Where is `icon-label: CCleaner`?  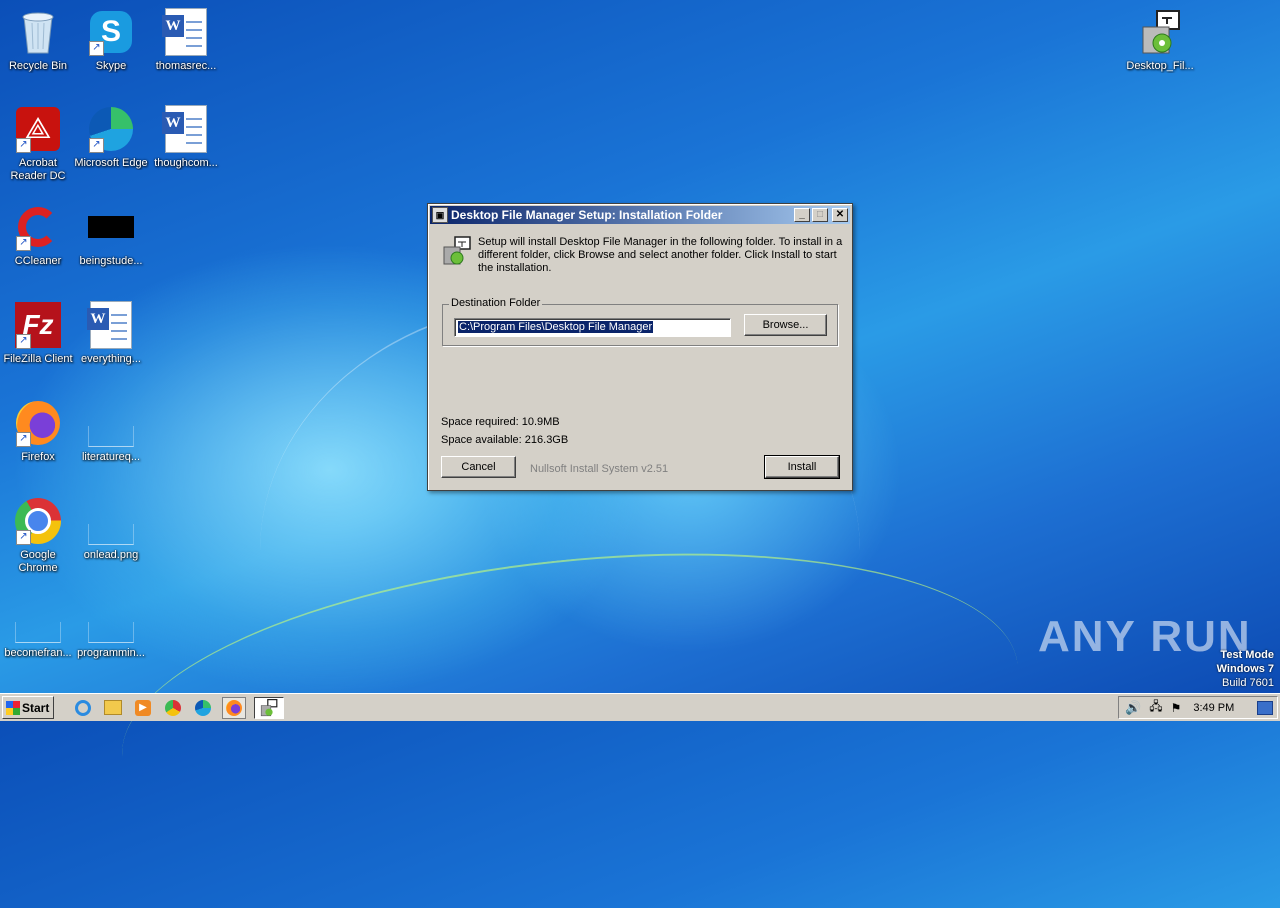 icon-label: CCleaner is located at coordinates (38, 261).